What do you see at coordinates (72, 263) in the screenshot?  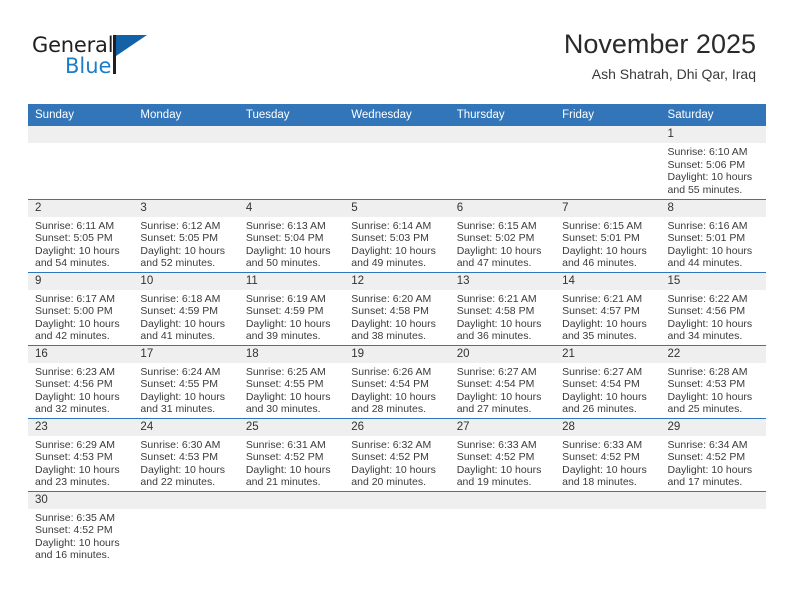 I see `daylight-text-line2: and 54 minutes.` at bounding box center [72, 263].